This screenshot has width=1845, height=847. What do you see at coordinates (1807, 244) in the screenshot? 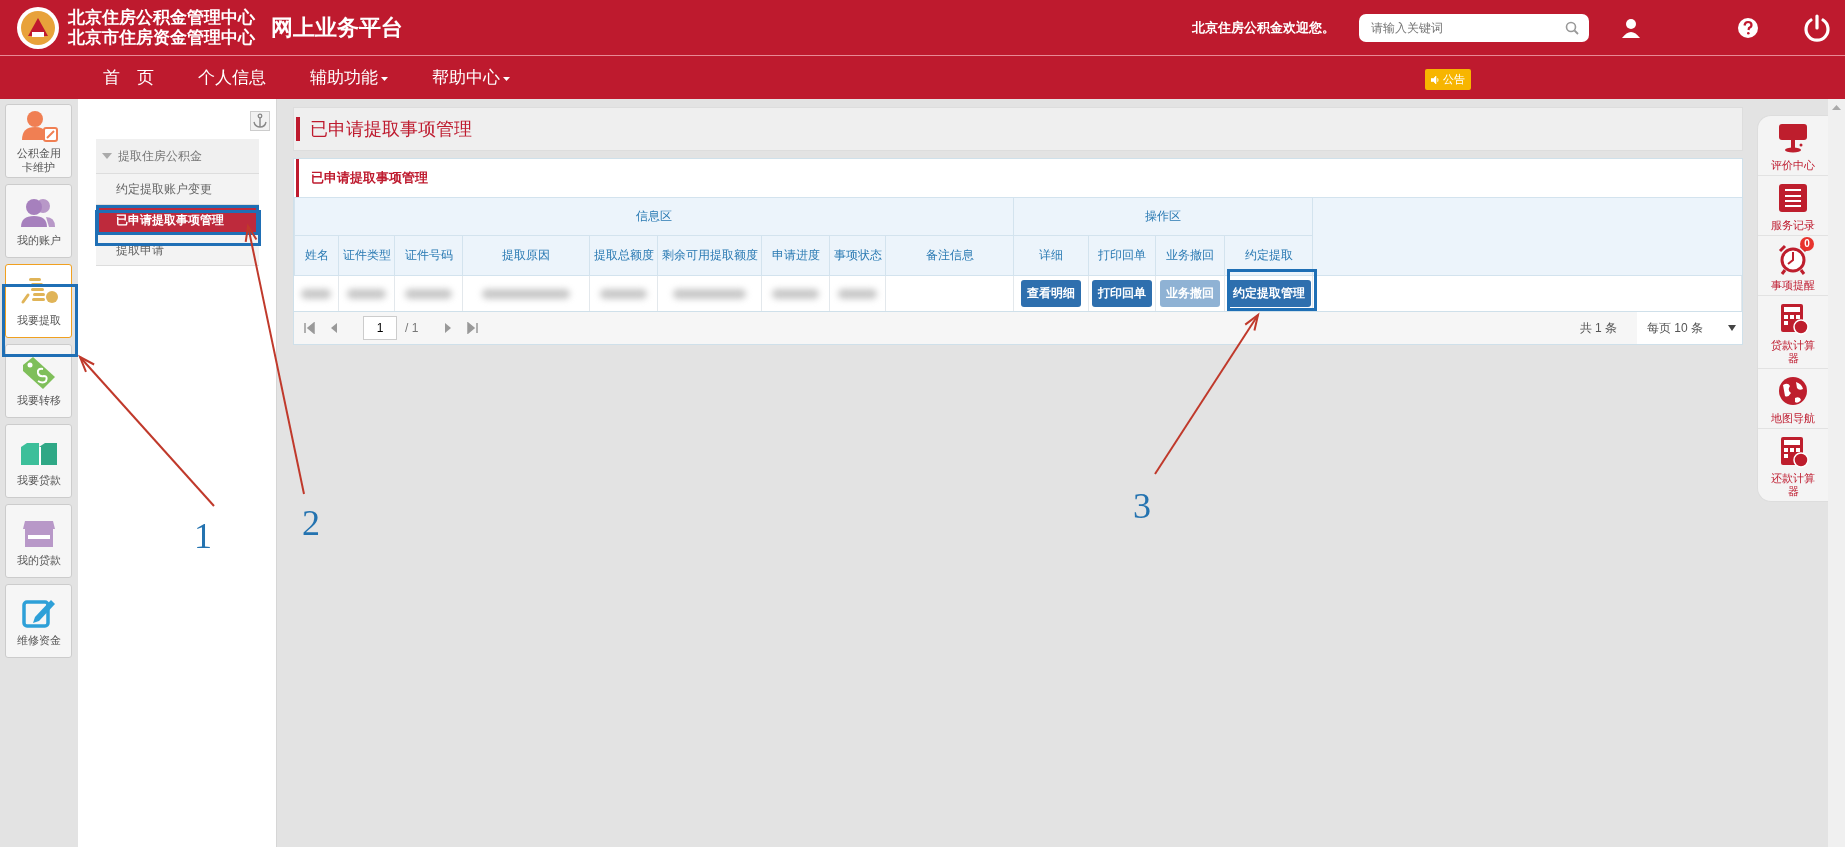
I see `count-badge: 0` at bounding box center [1807, 244].